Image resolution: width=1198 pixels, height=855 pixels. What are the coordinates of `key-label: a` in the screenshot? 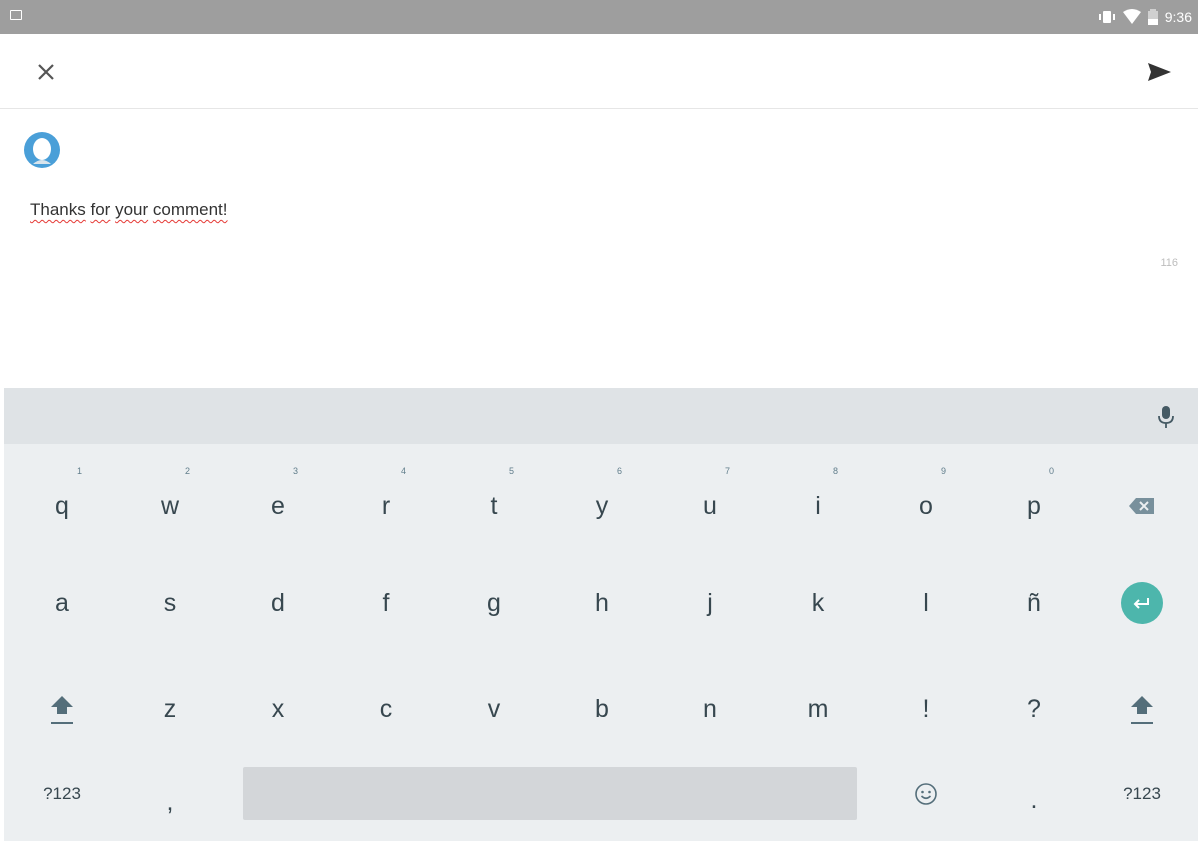 It's located at (62, 602).